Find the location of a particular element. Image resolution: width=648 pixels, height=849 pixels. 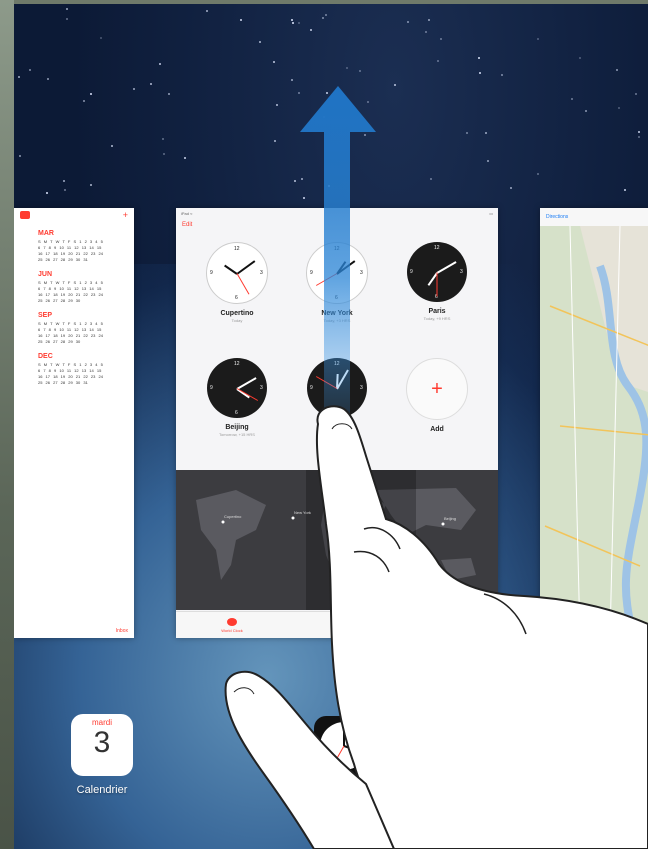

world-clock-item: 12 3 6 9 New York Today, +3 HRS is located at coordinates (337, 282).